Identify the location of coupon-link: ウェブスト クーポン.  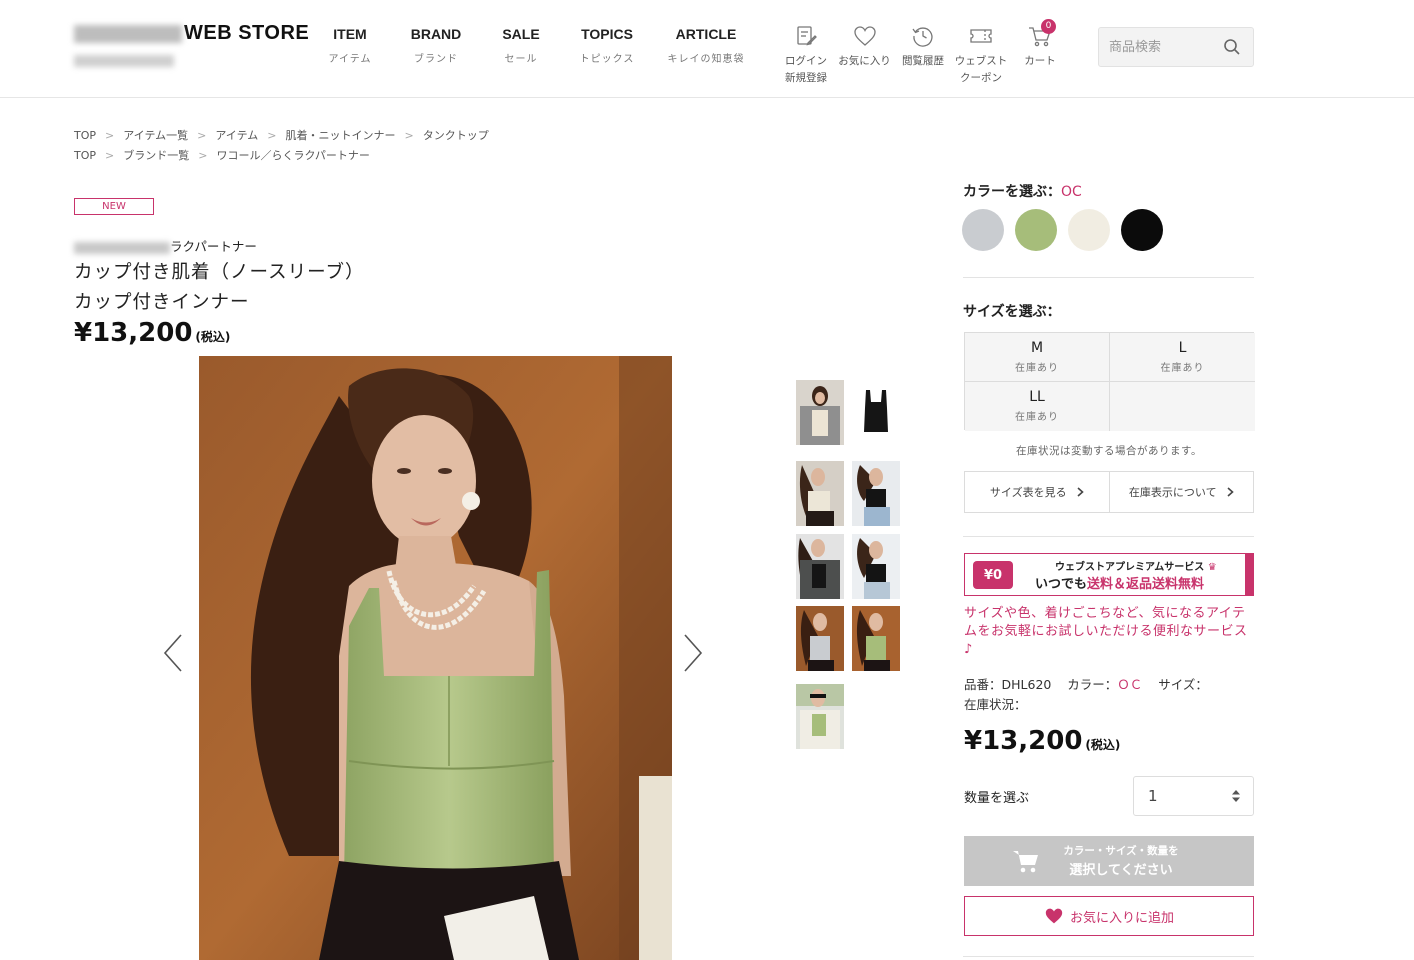
(981, 55).